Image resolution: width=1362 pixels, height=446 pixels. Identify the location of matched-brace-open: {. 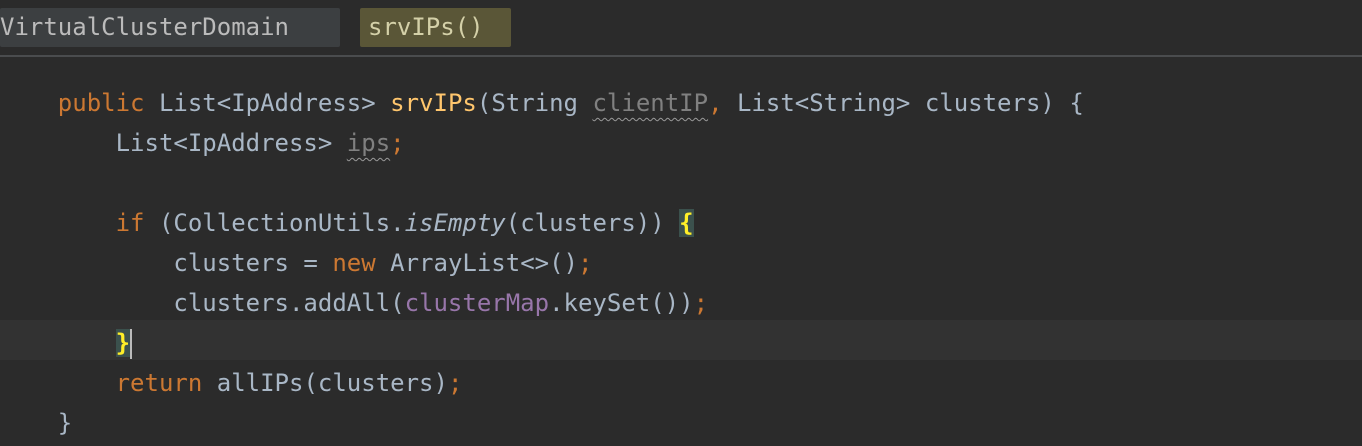
(686, 223).